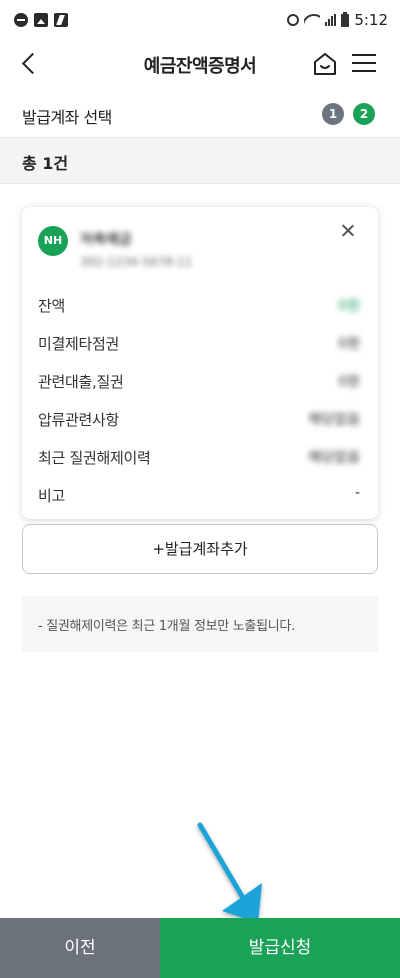 The width and height of the screenshot is (400, 978). What do you see at coordinates (348, 231) in the screenshot?
I see `remove-account-button` at bounding box center [348, 231].